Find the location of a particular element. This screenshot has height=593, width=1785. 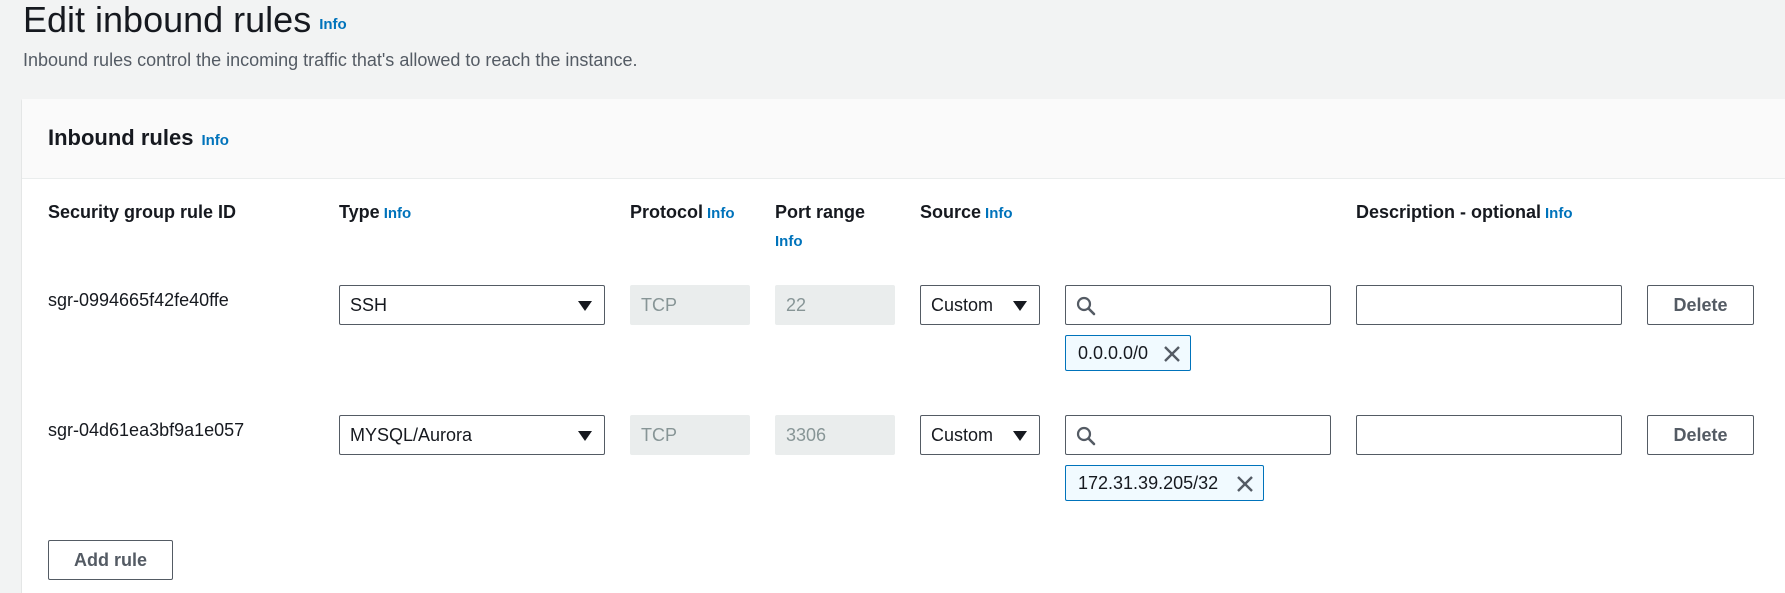

page-title: Edit inbound rules Info is located at coordinates (185, 22).